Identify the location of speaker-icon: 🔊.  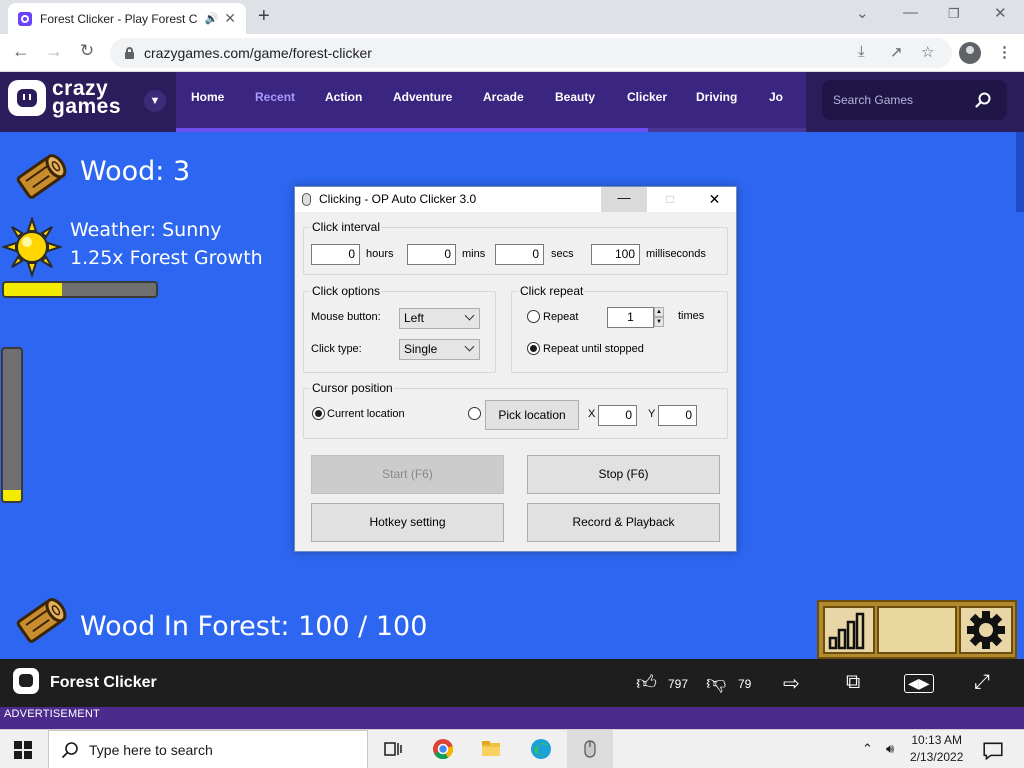
(212, 18).